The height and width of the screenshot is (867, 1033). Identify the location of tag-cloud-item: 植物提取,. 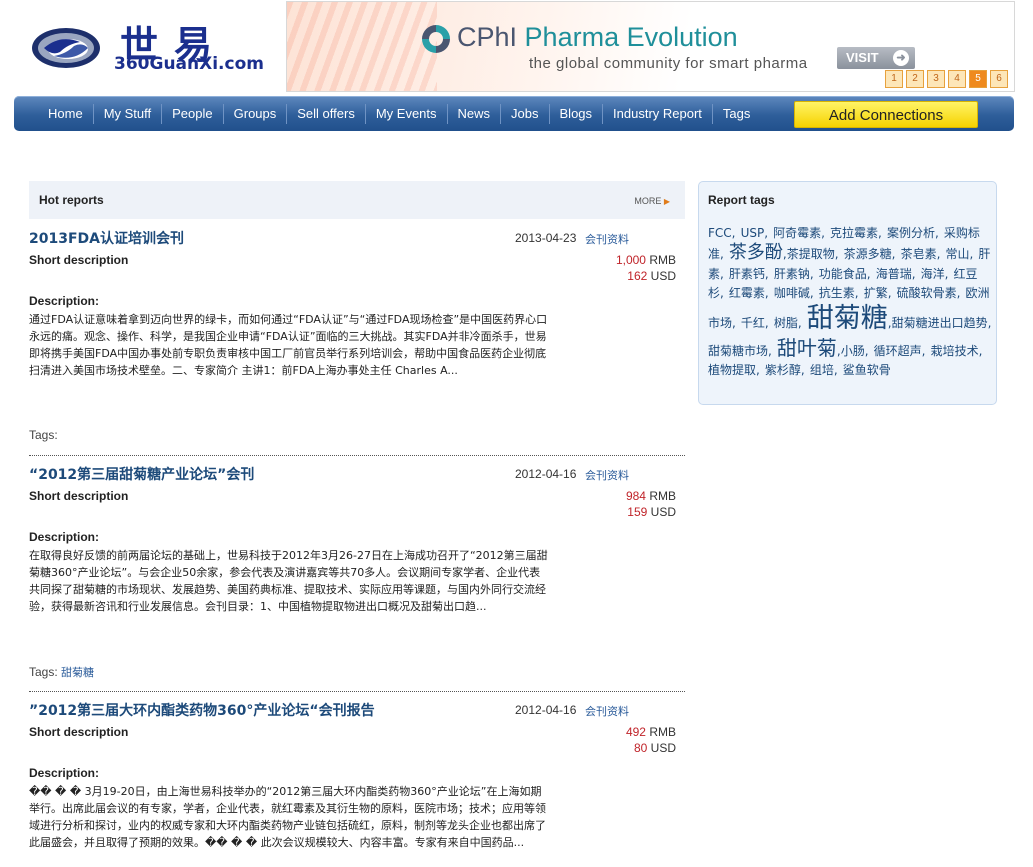
(734, 370).